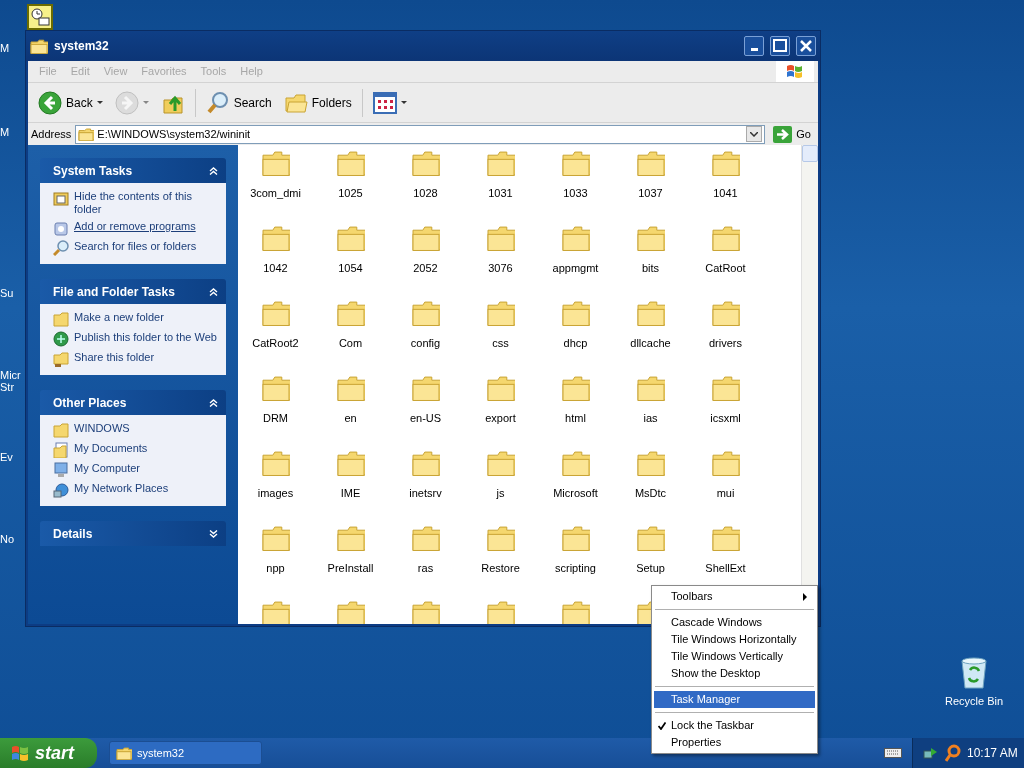  Describe the element at coordinates (70, 102) in the screenshot. I see `back-button: Back` at that location.